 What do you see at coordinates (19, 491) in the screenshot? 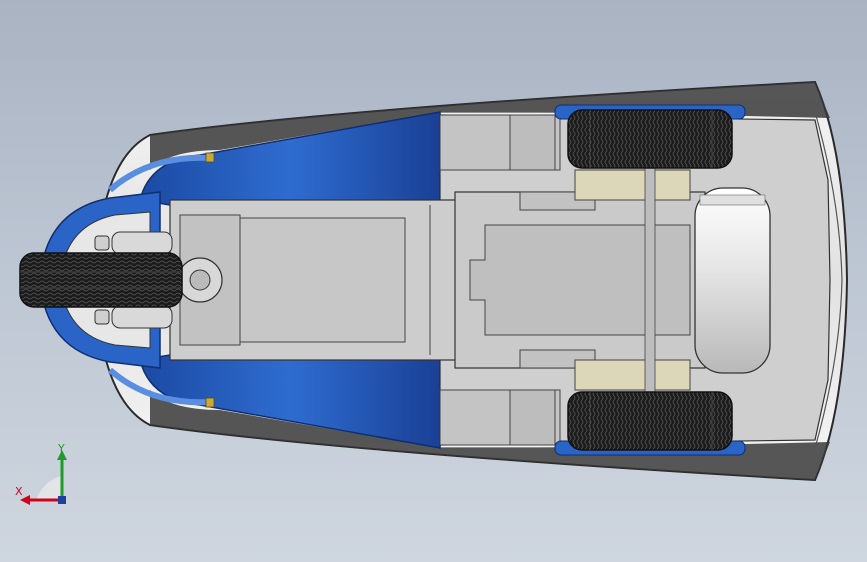
I see `triad-x-label: X` at bounding box center [19, 491].